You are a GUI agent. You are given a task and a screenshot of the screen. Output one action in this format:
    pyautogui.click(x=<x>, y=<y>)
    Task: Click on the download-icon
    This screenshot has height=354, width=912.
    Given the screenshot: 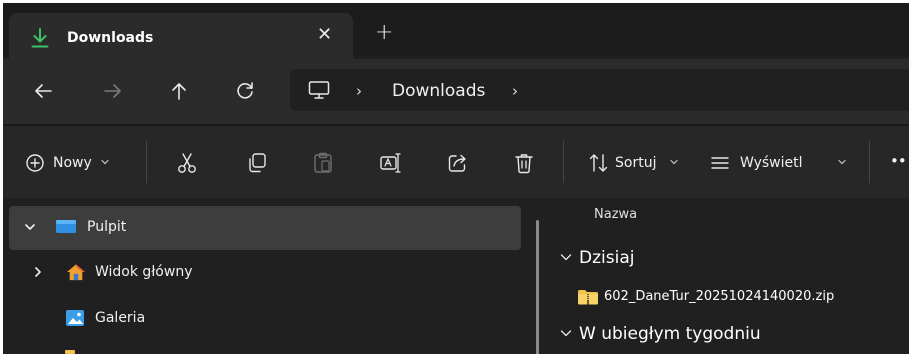 What is the action you would take?
    pyautogui.click(x=40, y=38)
    